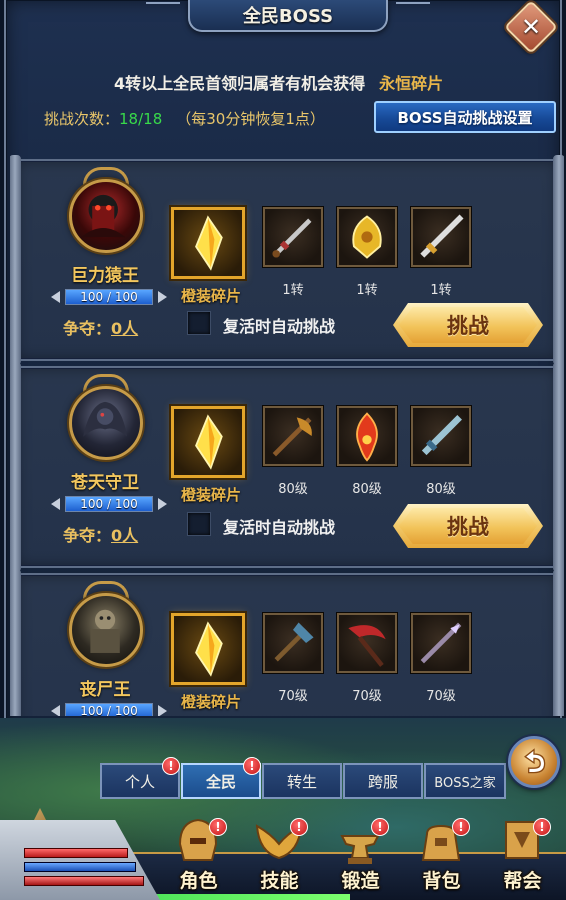 The height and width of the screenshot is (900, 566). I want to click on menu-label: 角色, so click(198, 881).